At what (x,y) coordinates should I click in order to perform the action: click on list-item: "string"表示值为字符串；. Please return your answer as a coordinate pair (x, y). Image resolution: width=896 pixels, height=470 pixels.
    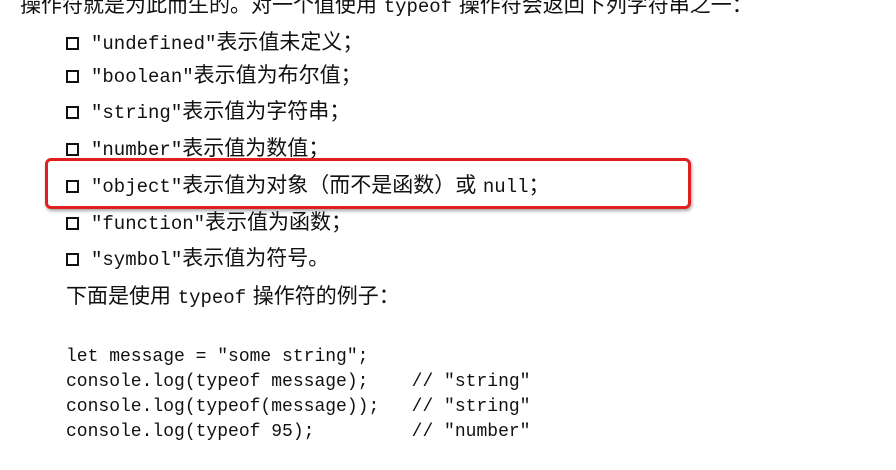
    Looking at the image, I should click on (208, 112).